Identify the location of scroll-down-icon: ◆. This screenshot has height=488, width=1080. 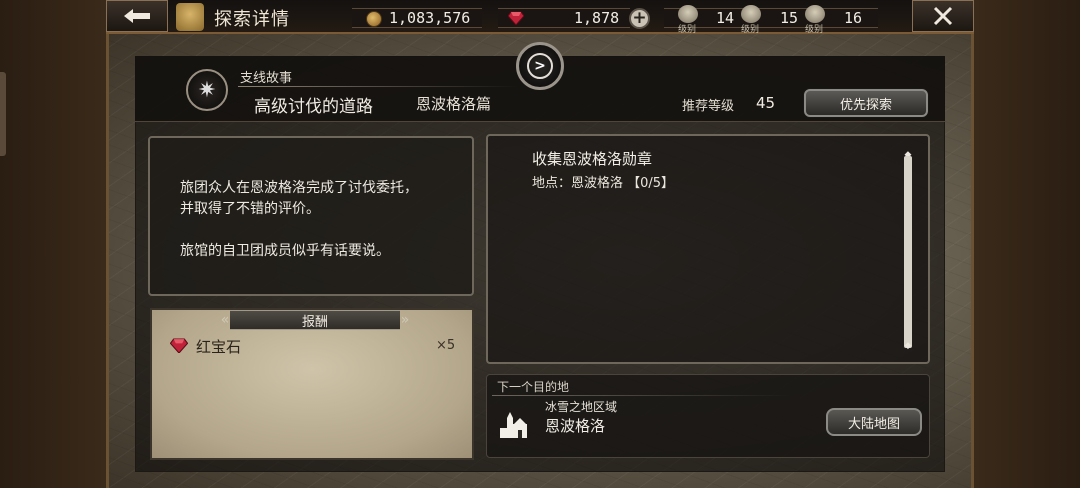
(908, 346).